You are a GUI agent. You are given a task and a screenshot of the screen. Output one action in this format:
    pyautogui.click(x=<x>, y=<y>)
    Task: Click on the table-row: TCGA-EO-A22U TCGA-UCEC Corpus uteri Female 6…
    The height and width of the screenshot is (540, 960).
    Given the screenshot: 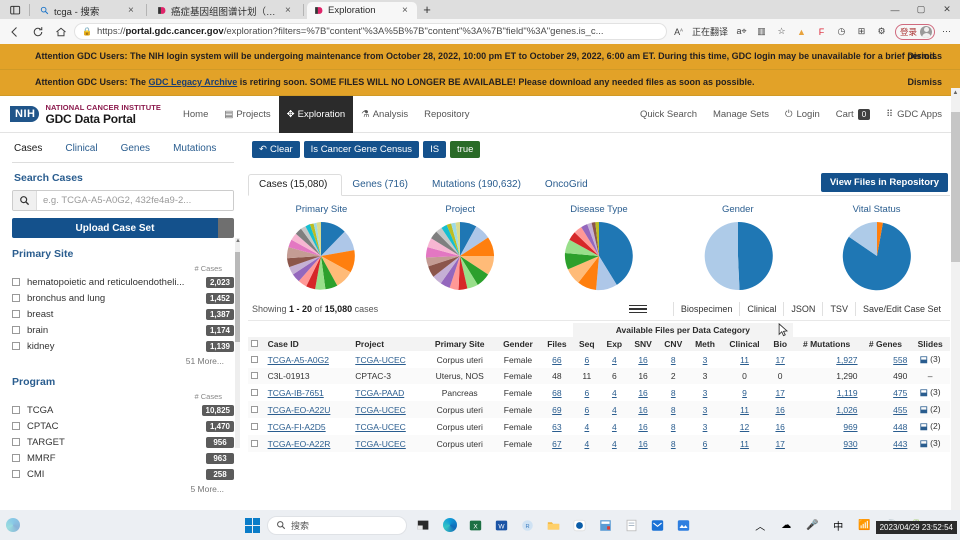 What is the action you would take?
    pyautogui.click(x=599, y=410)
    